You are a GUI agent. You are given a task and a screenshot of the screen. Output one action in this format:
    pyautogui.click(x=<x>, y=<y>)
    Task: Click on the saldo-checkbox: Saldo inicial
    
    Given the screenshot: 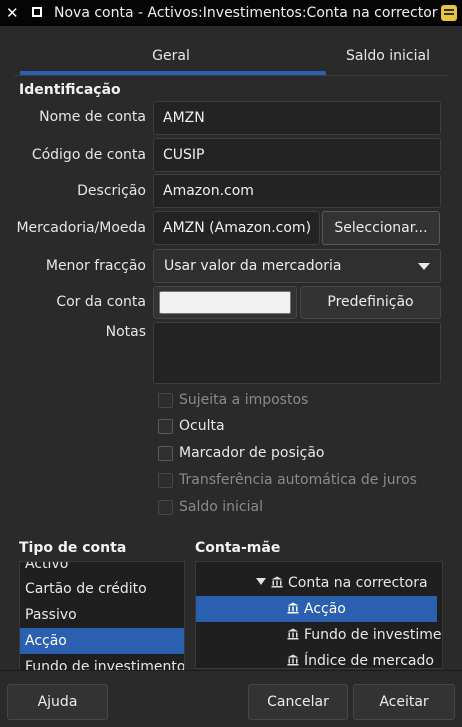 What is the action you would take?
    pyautogui.click(x=210, y=507)
    